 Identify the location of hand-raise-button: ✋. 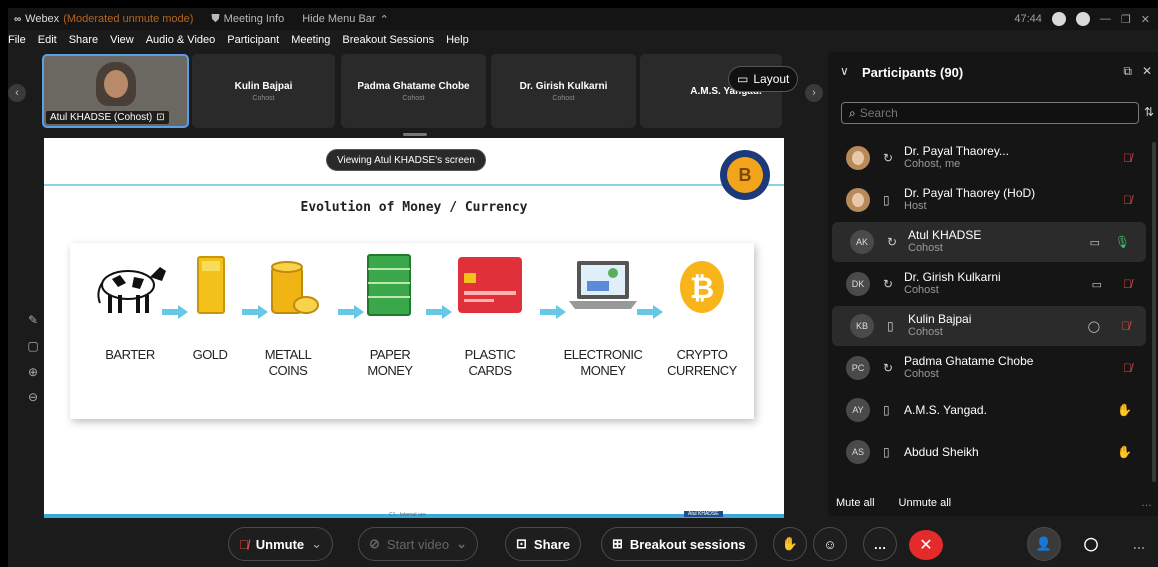
(790, 544).